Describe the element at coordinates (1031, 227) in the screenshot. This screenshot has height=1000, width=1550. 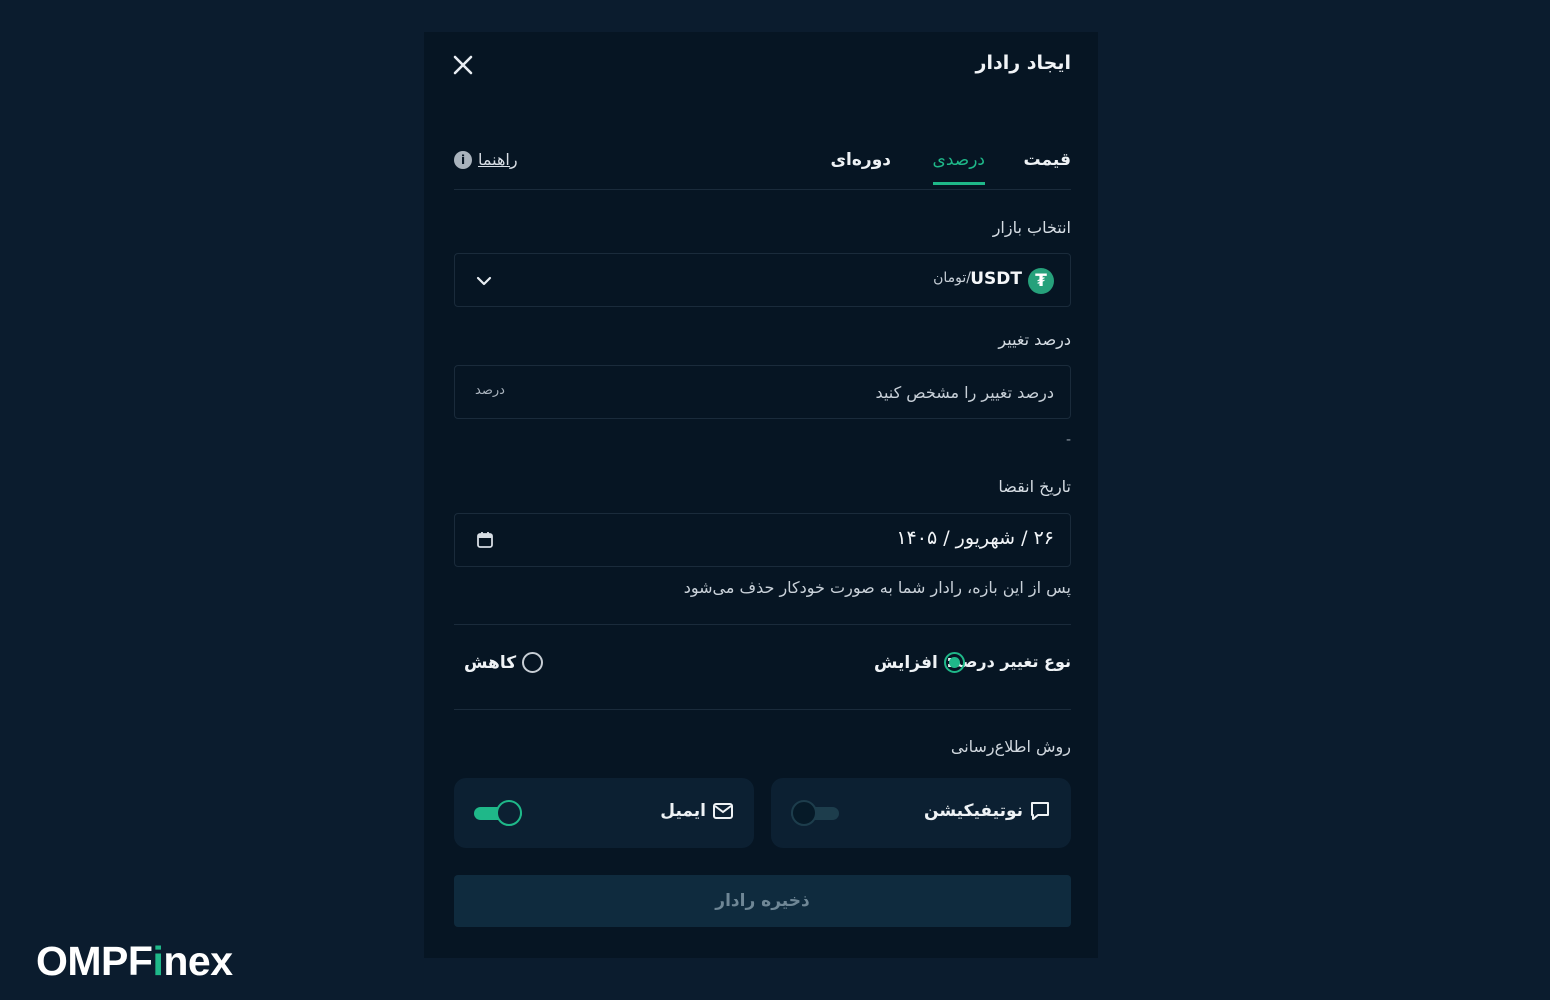
I see `market-label: انتخاب بازار` at that location.